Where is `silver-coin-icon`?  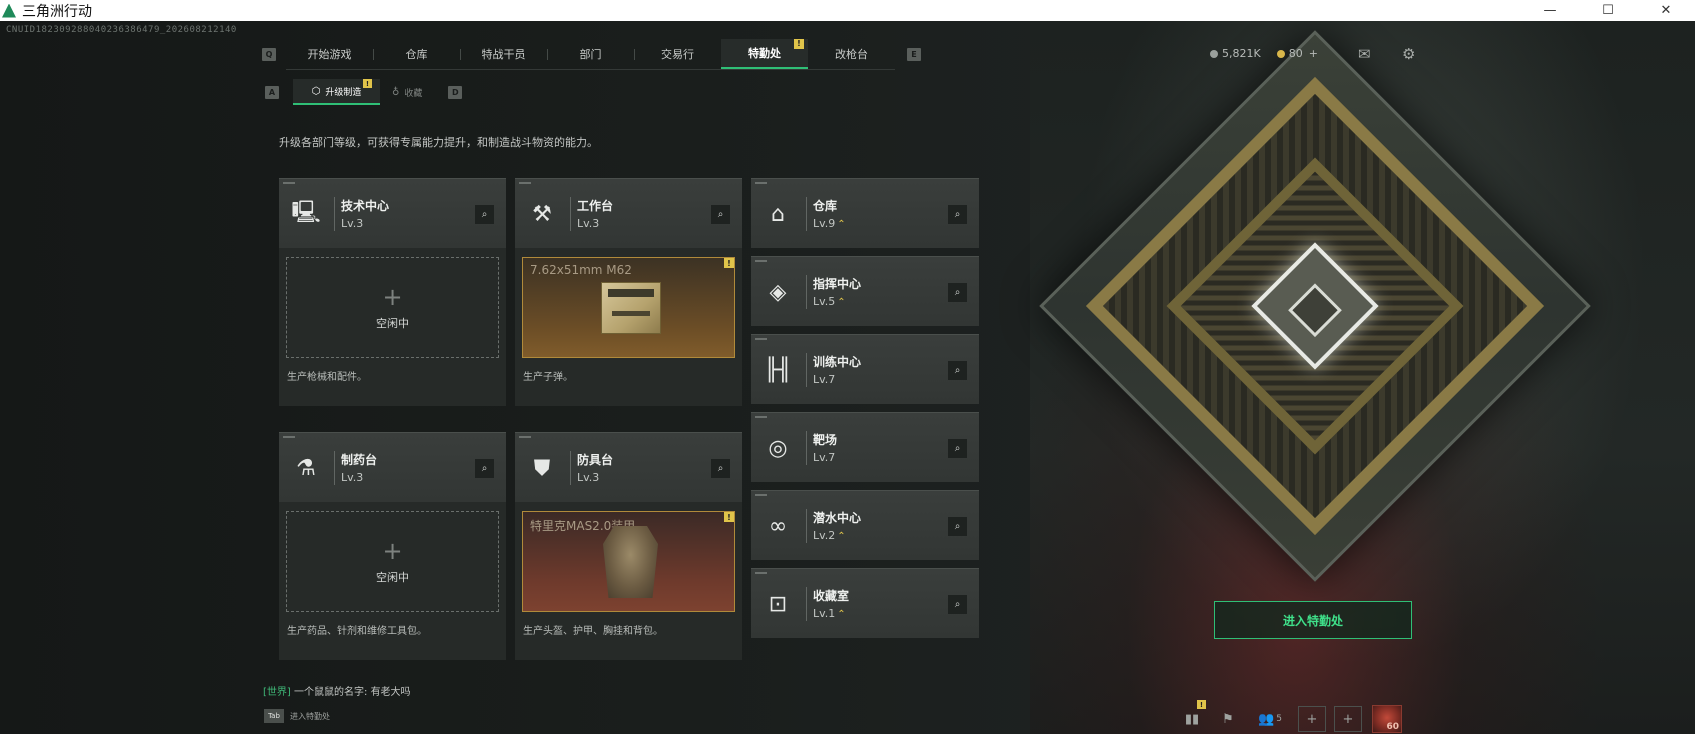
silver-coin-icon is located at coordinates (1214, 53).